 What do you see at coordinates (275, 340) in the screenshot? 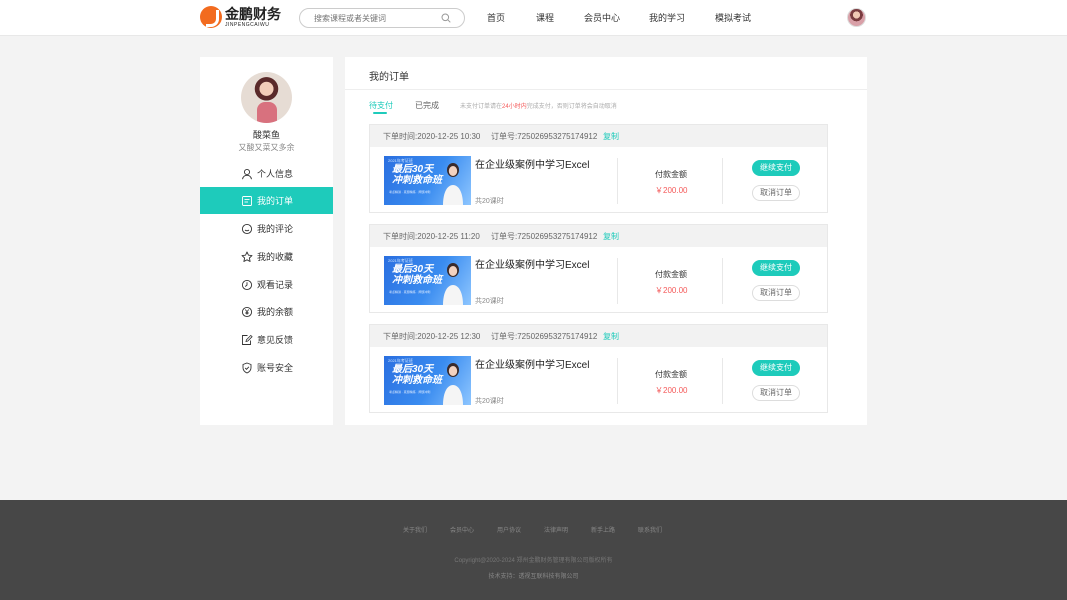
I see `sidebar-item-label: 意见反馈` at bounding box center [275, 340].